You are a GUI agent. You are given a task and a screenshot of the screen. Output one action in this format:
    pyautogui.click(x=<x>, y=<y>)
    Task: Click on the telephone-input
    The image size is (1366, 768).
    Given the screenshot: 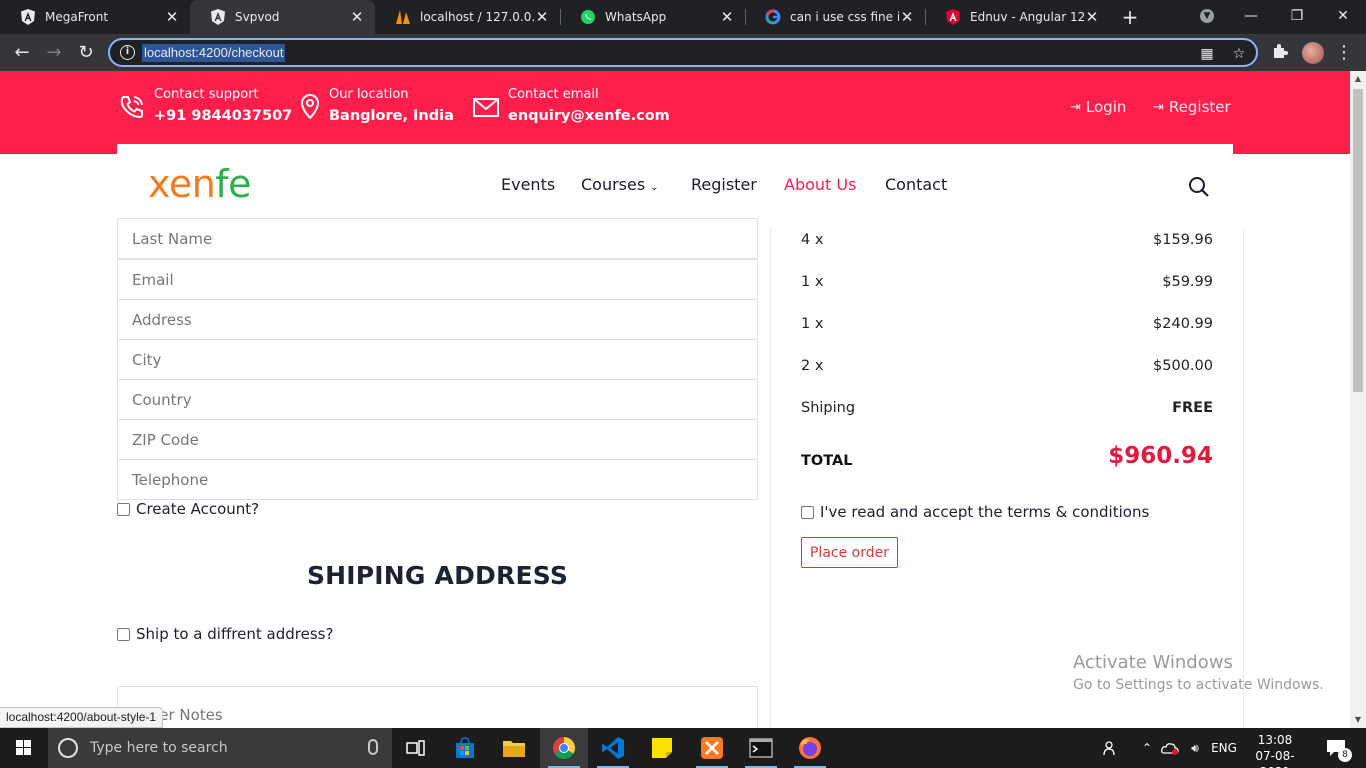 What is the action you would take?
    pyautogui.click(x=437, y=479)
    